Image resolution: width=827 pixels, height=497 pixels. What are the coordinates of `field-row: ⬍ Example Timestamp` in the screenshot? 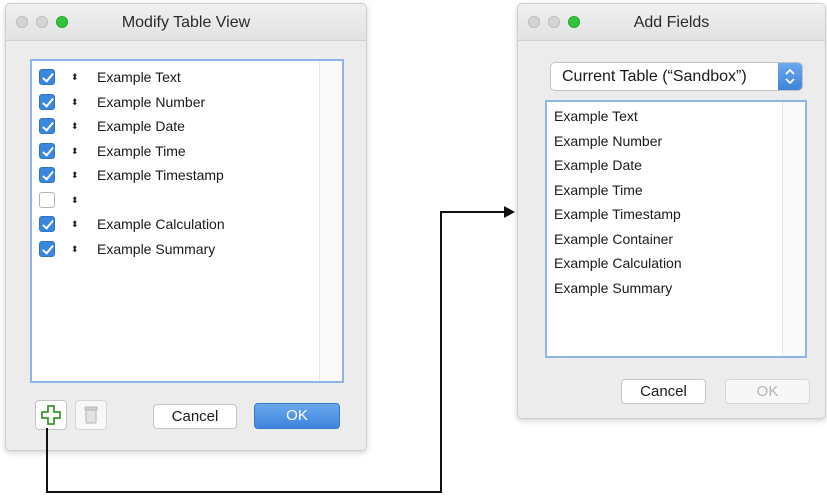 It's located at (177, 175).